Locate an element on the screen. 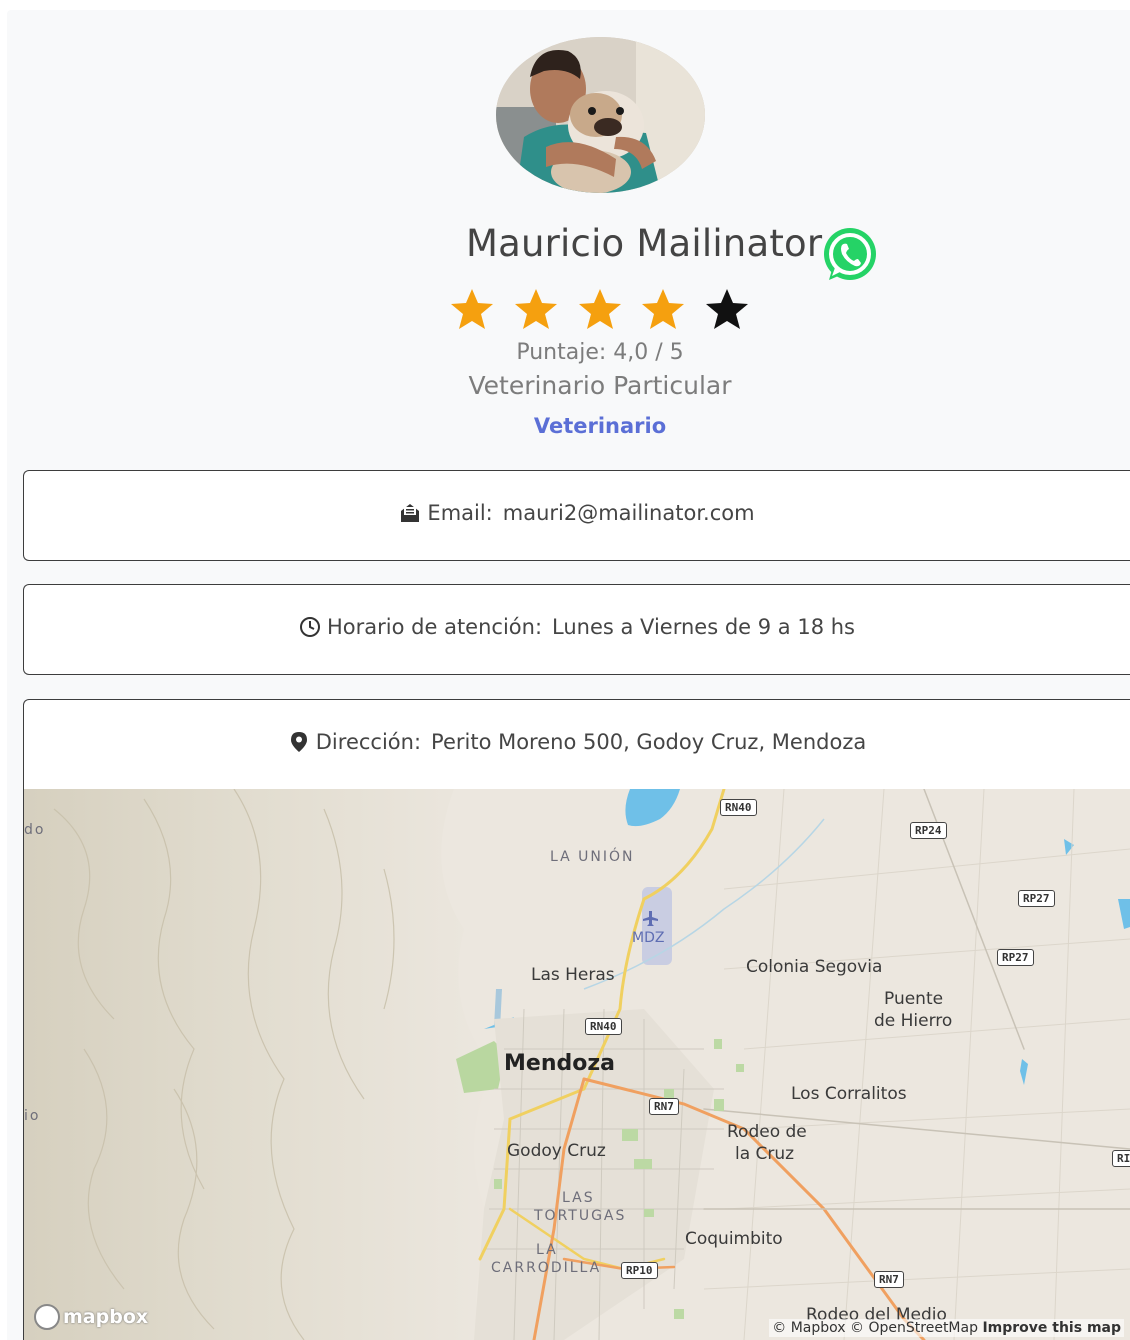 The image size is (1130, 1340). avatar is located at coordinates (600, 115).